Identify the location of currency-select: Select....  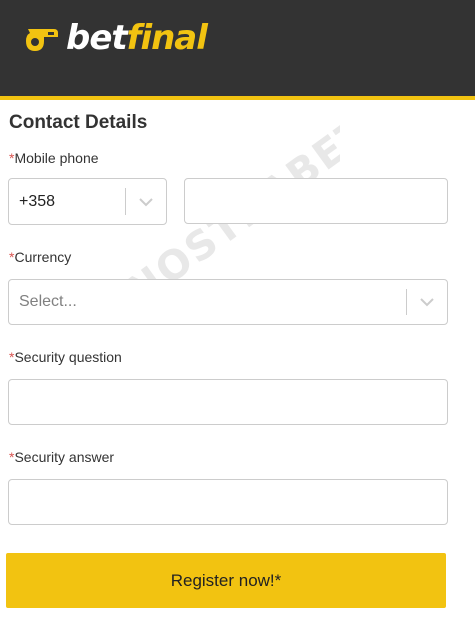
(228, 302).